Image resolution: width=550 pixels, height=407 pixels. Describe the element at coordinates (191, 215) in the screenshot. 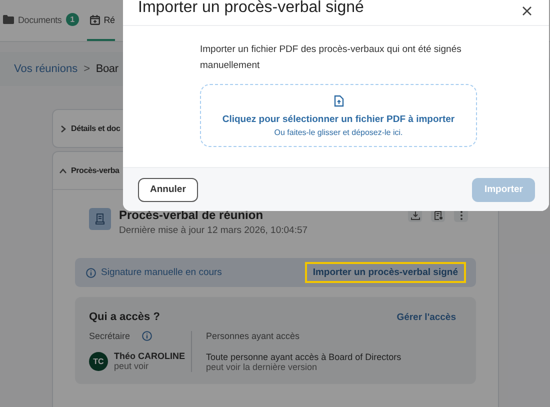

I see `document-title: Procès-verbal de réunion` at that location.